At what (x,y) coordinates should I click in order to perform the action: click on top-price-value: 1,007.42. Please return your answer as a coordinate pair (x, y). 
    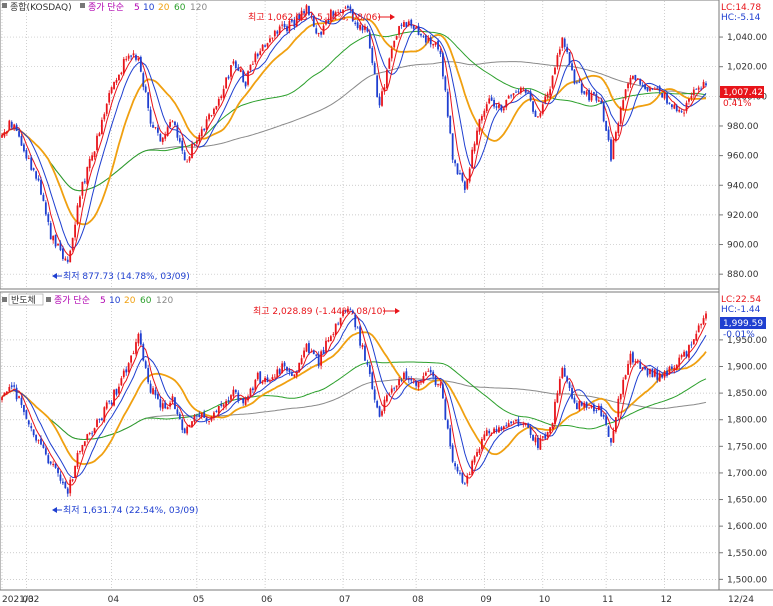
    Looking at the image, I should click on (743, 93).